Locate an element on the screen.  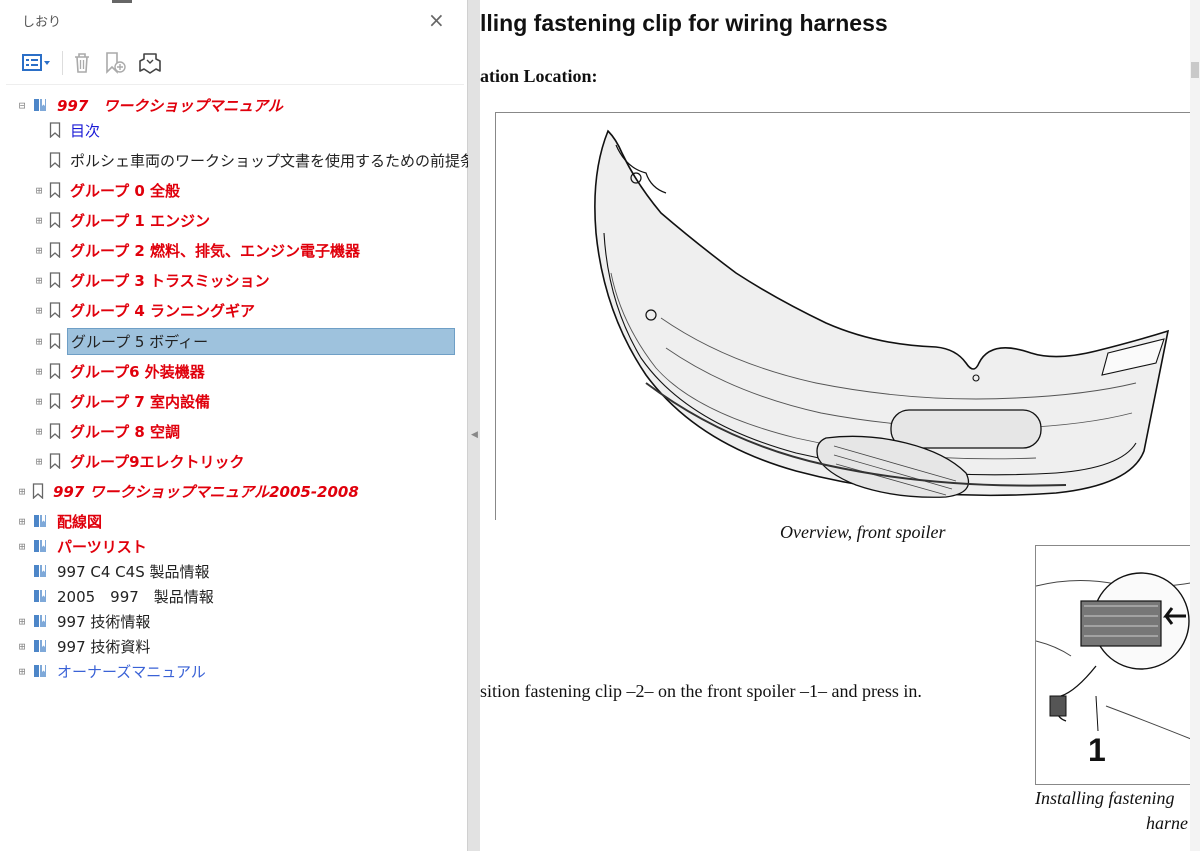
bookmark-label: 997 技術資料 is located at coordinates (104, 646).